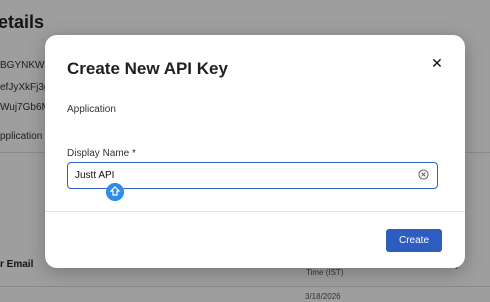 This screenshot has height=302, width=490. What do you see at coordinates (437, 63) in the screenshot?
I see `close-icon: ✕` at bounding box center [437, 63].